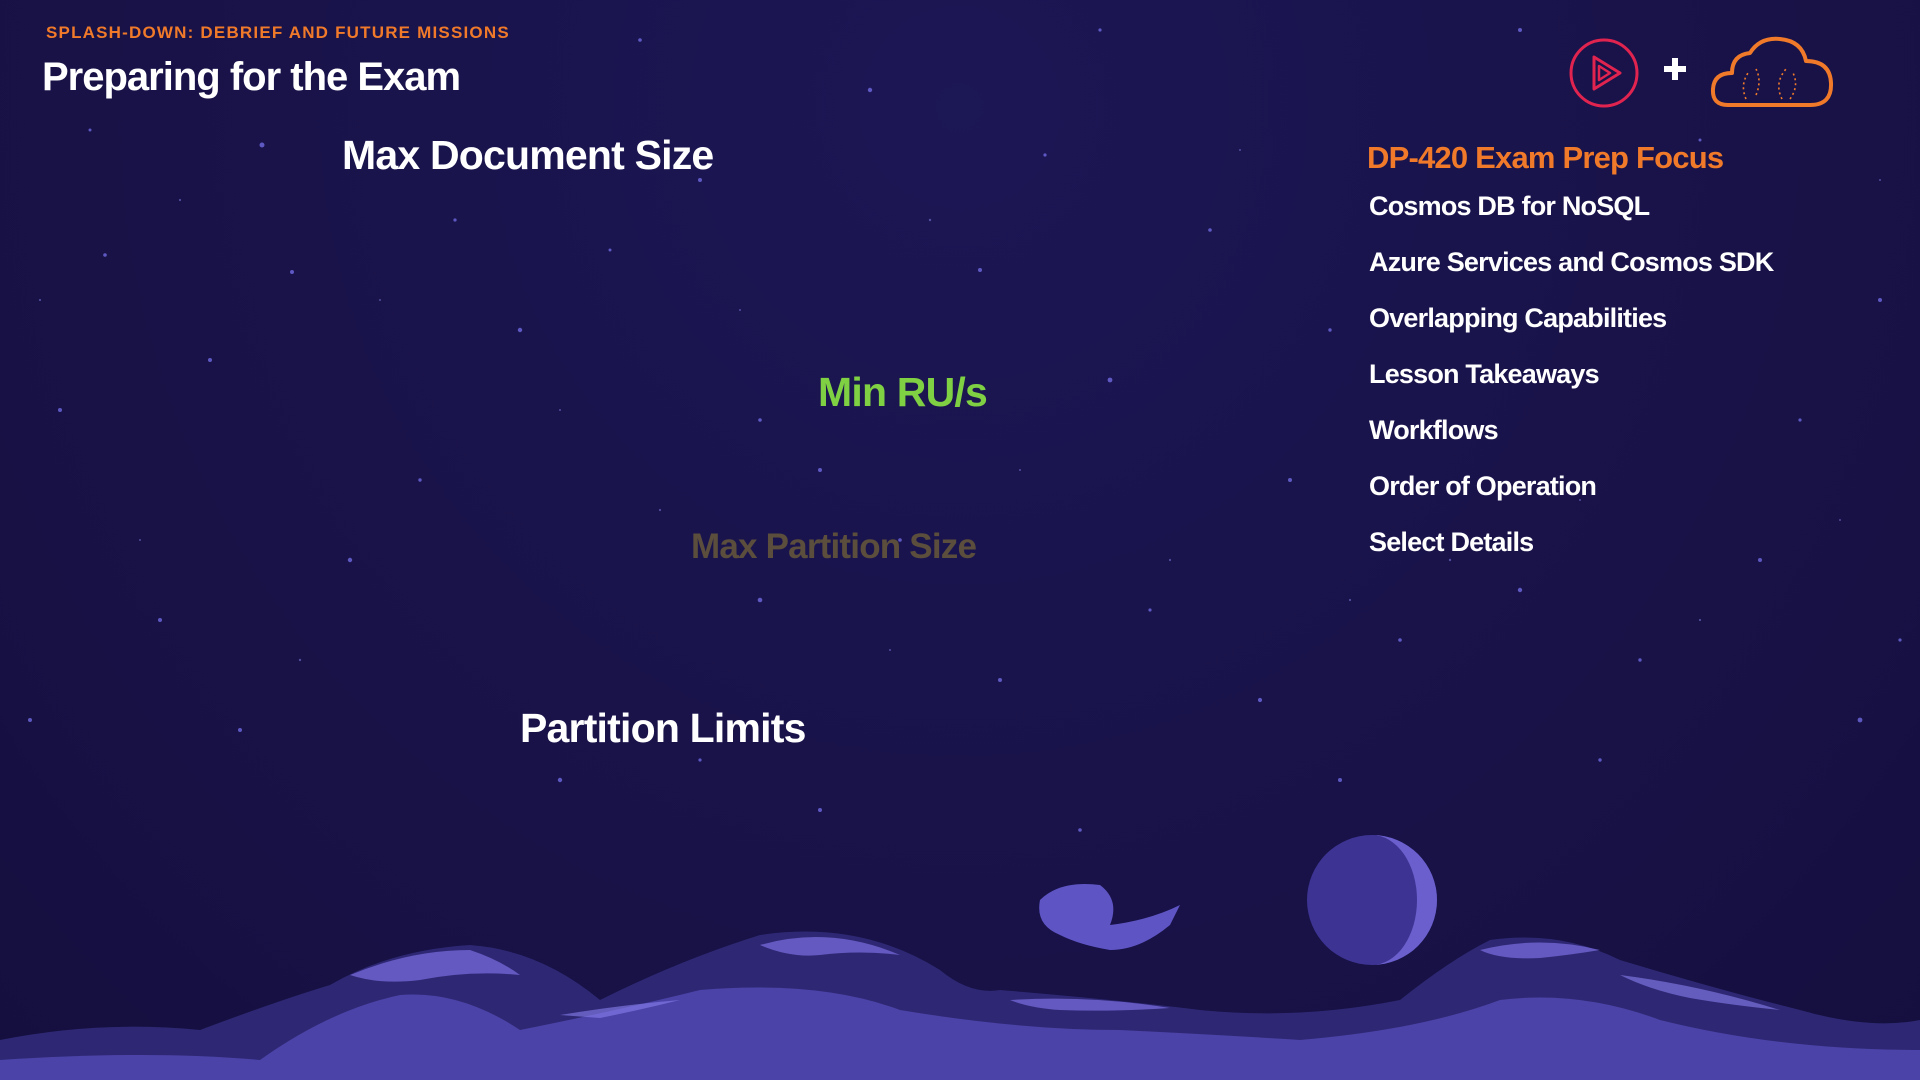  I want to click on cloud-icon, so click(1772, 71).